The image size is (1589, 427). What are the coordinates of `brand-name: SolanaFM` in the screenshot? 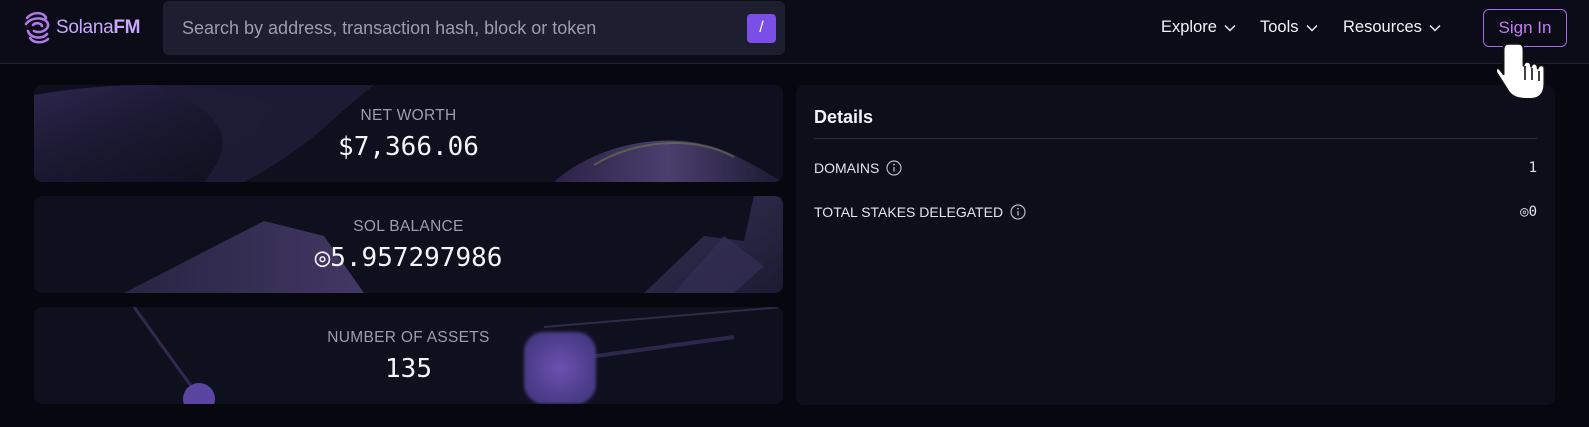 It's located at (98, 28).